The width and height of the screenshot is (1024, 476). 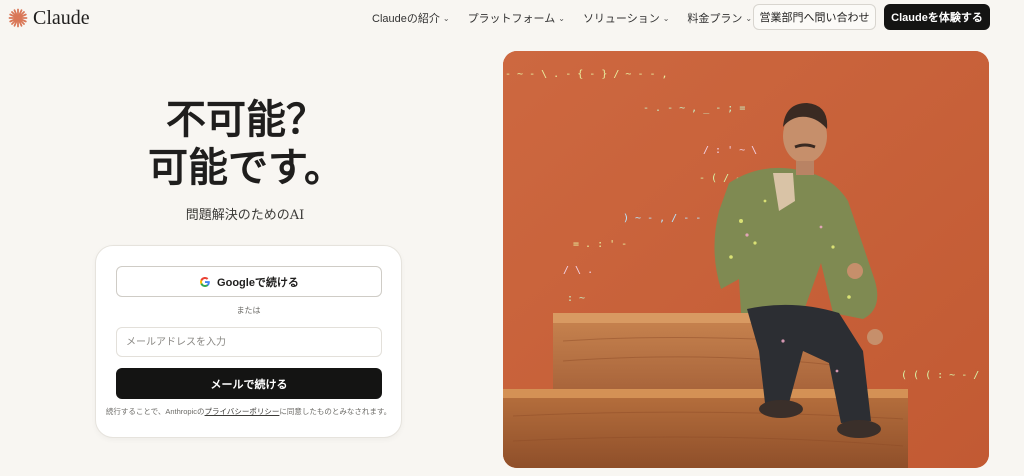 I want to click on email-continue-button: メールで続ける, so click(x=249, y=383).